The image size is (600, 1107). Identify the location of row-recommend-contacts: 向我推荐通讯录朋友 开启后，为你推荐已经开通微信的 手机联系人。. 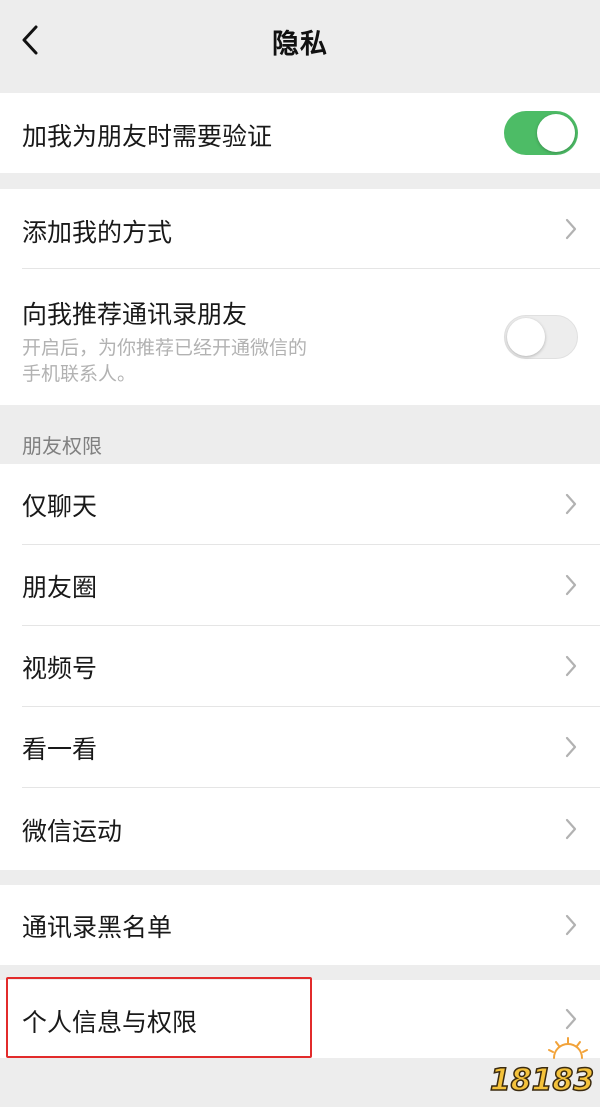
(300, 337).